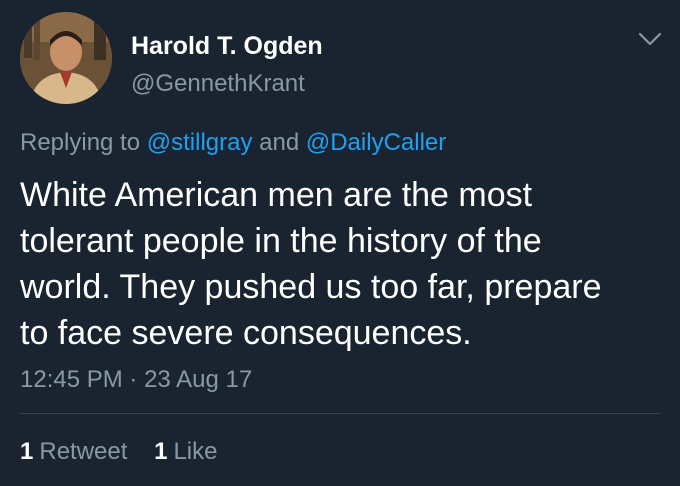 This screenshot has height=486, width=680. I want to click on avatar-photo, so click(66, 58).